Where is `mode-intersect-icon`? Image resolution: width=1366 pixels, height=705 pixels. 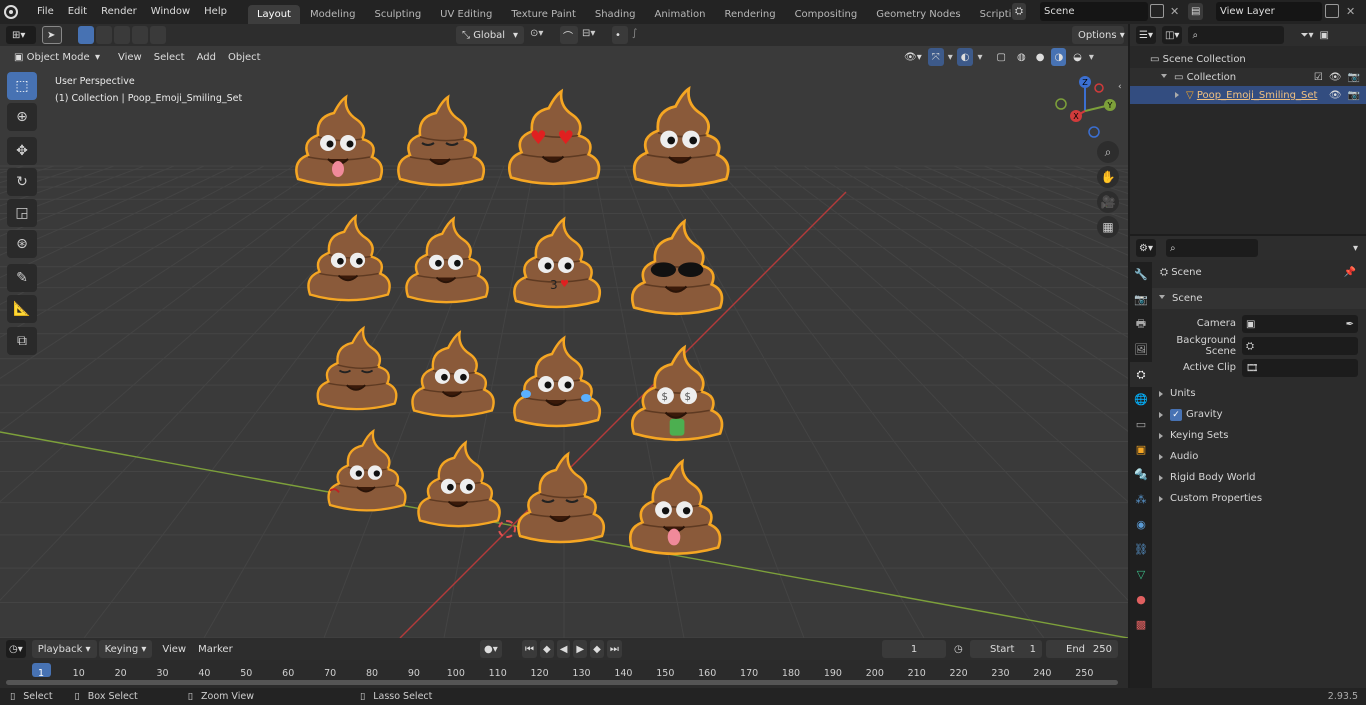
mode-intersect-icon is located at coordinates (158, 35).